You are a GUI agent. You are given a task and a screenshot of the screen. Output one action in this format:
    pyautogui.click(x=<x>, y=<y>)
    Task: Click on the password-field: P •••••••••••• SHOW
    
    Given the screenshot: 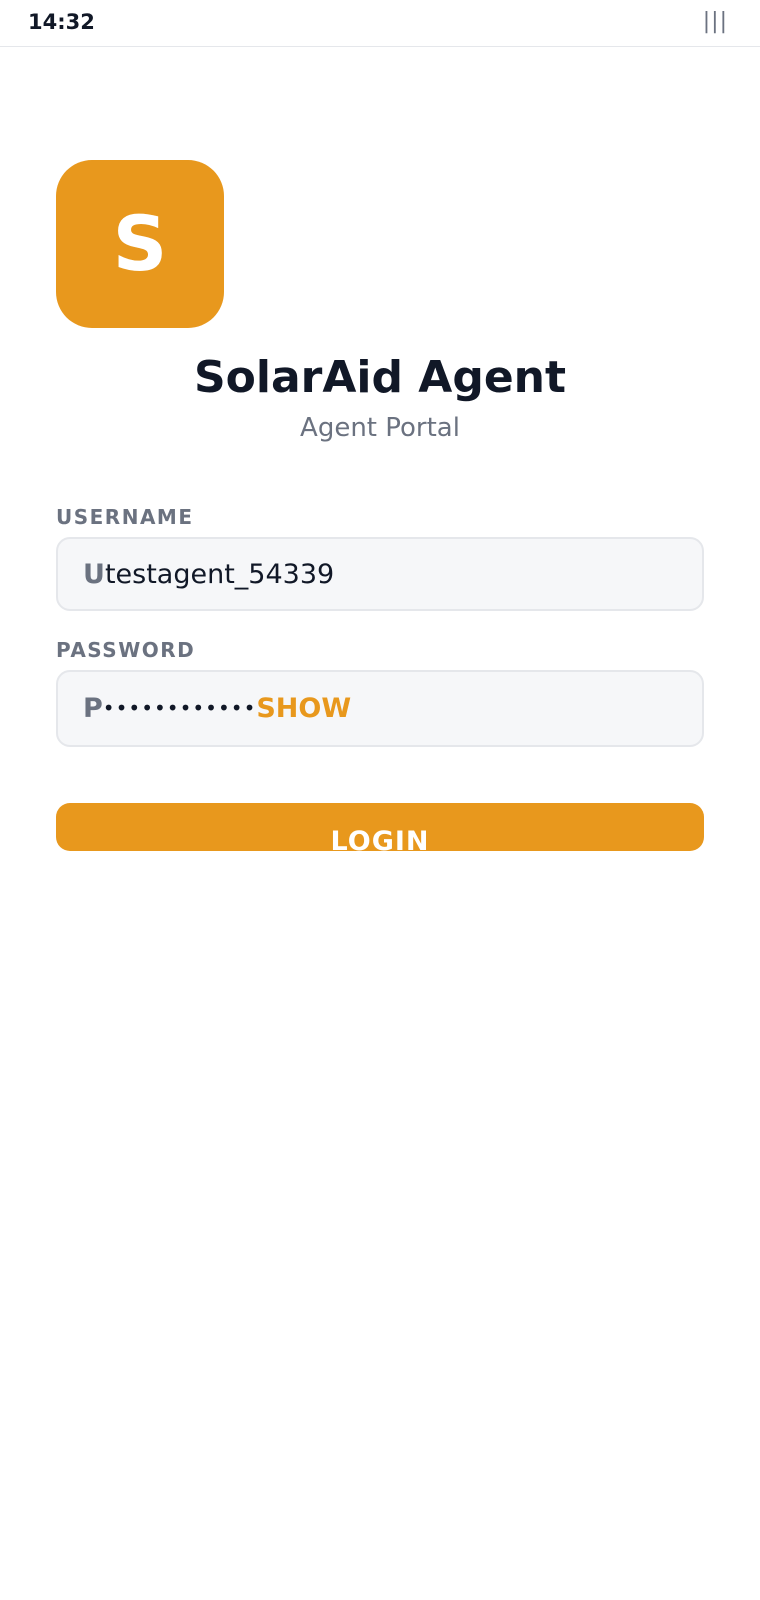 What is the action you would take?
    pyautogui.click(x=380, y=708)
    